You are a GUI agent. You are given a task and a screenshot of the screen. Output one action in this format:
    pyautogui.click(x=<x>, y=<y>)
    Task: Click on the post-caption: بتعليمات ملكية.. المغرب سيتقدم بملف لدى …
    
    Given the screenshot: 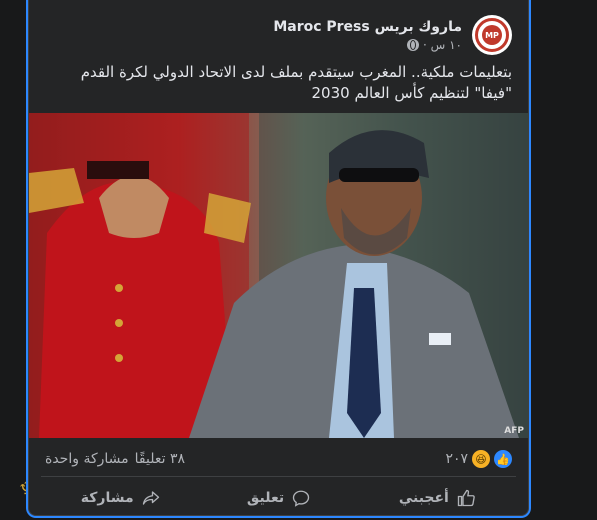 What is the action you would take?
    pyautogui.click(x=296, y=82)
    